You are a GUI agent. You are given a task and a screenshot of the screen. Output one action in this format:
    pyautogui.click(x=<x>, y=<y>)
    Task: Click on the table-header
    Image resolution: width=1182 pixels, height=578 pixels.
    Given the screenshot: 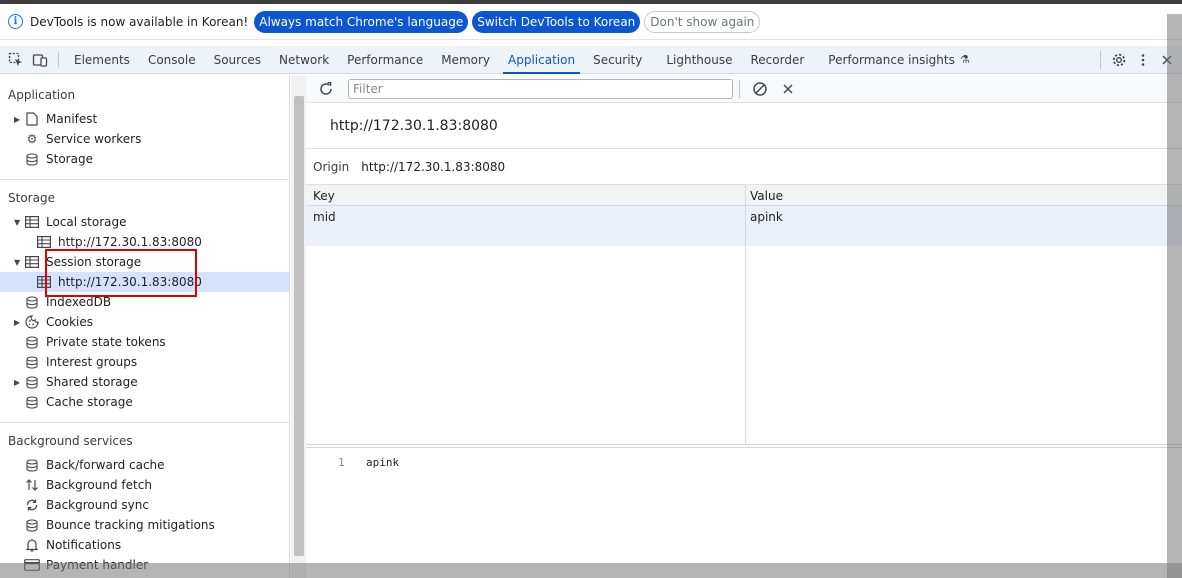 What is the action you would take?
    pyautogui.click(x=744, y=195)
    